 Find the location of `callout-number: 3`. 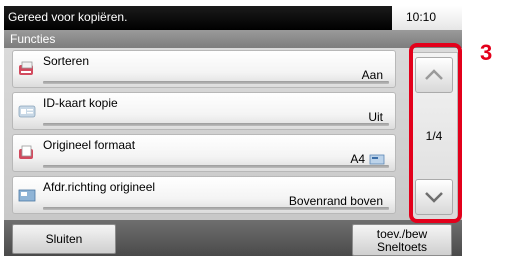

callout-number: 3 is located at coordinates (486, 52).